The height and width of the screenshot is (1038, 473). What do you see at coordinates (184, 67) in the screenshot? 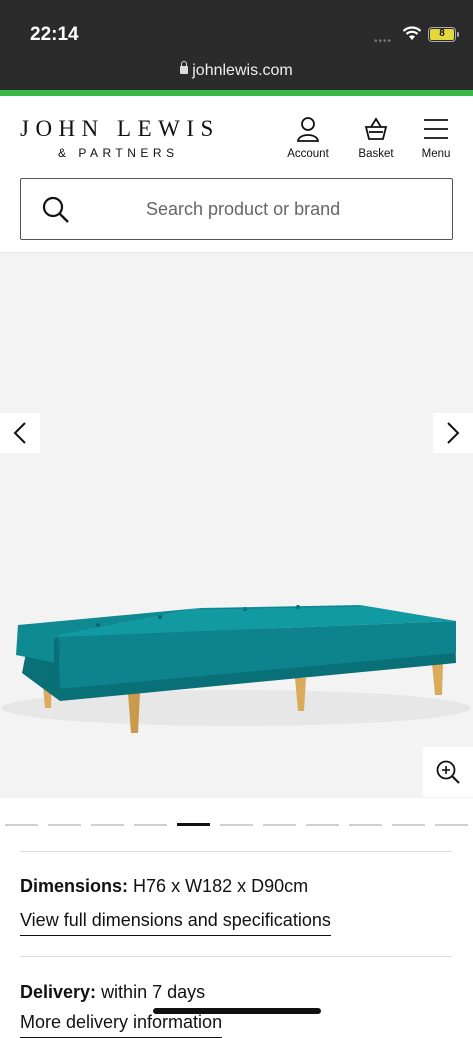
I see `lock-icon` at bounding box center [184, 67].